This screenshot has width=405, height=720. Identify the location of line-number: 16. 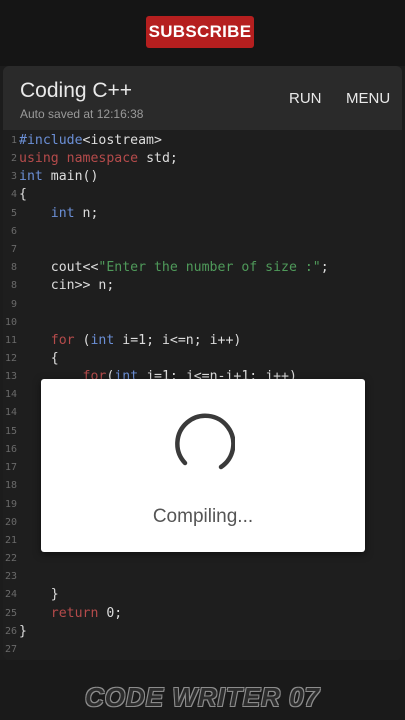
(10, 449).